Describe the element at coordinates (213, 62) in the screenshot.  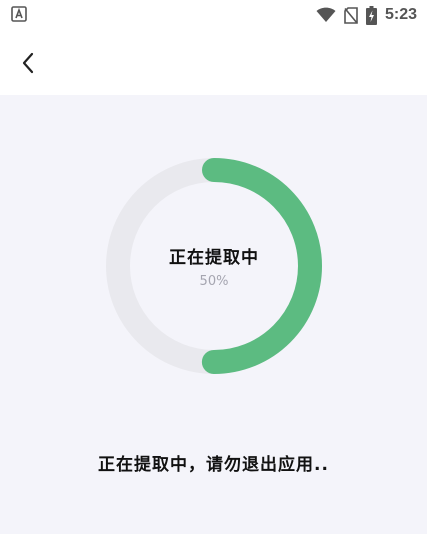
I see `top-app-bar` at that location.